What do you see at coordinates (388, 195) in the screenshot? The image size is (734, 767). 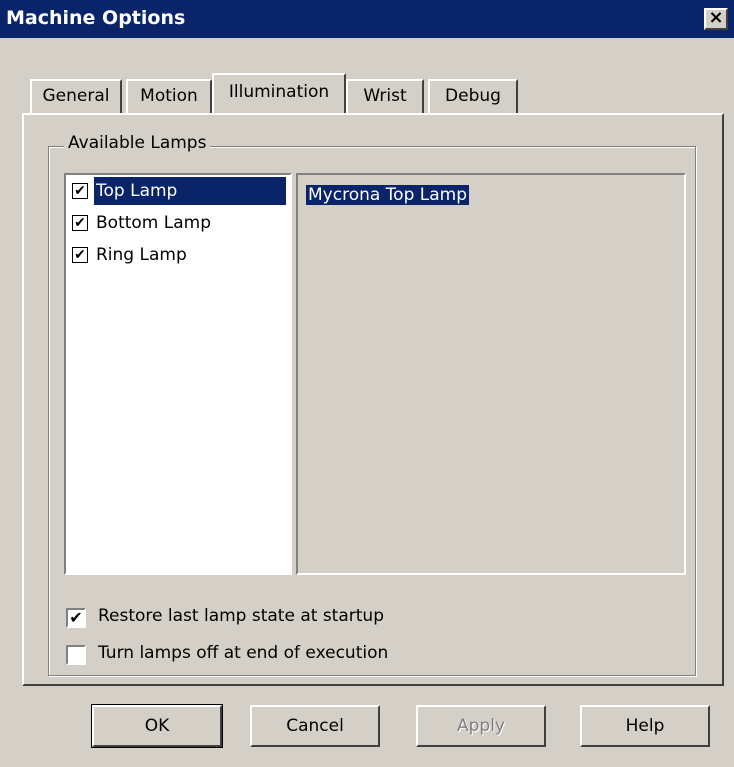 I see `lamp-description: Mycrona Top Lamp` at bounding box center [388, 195].